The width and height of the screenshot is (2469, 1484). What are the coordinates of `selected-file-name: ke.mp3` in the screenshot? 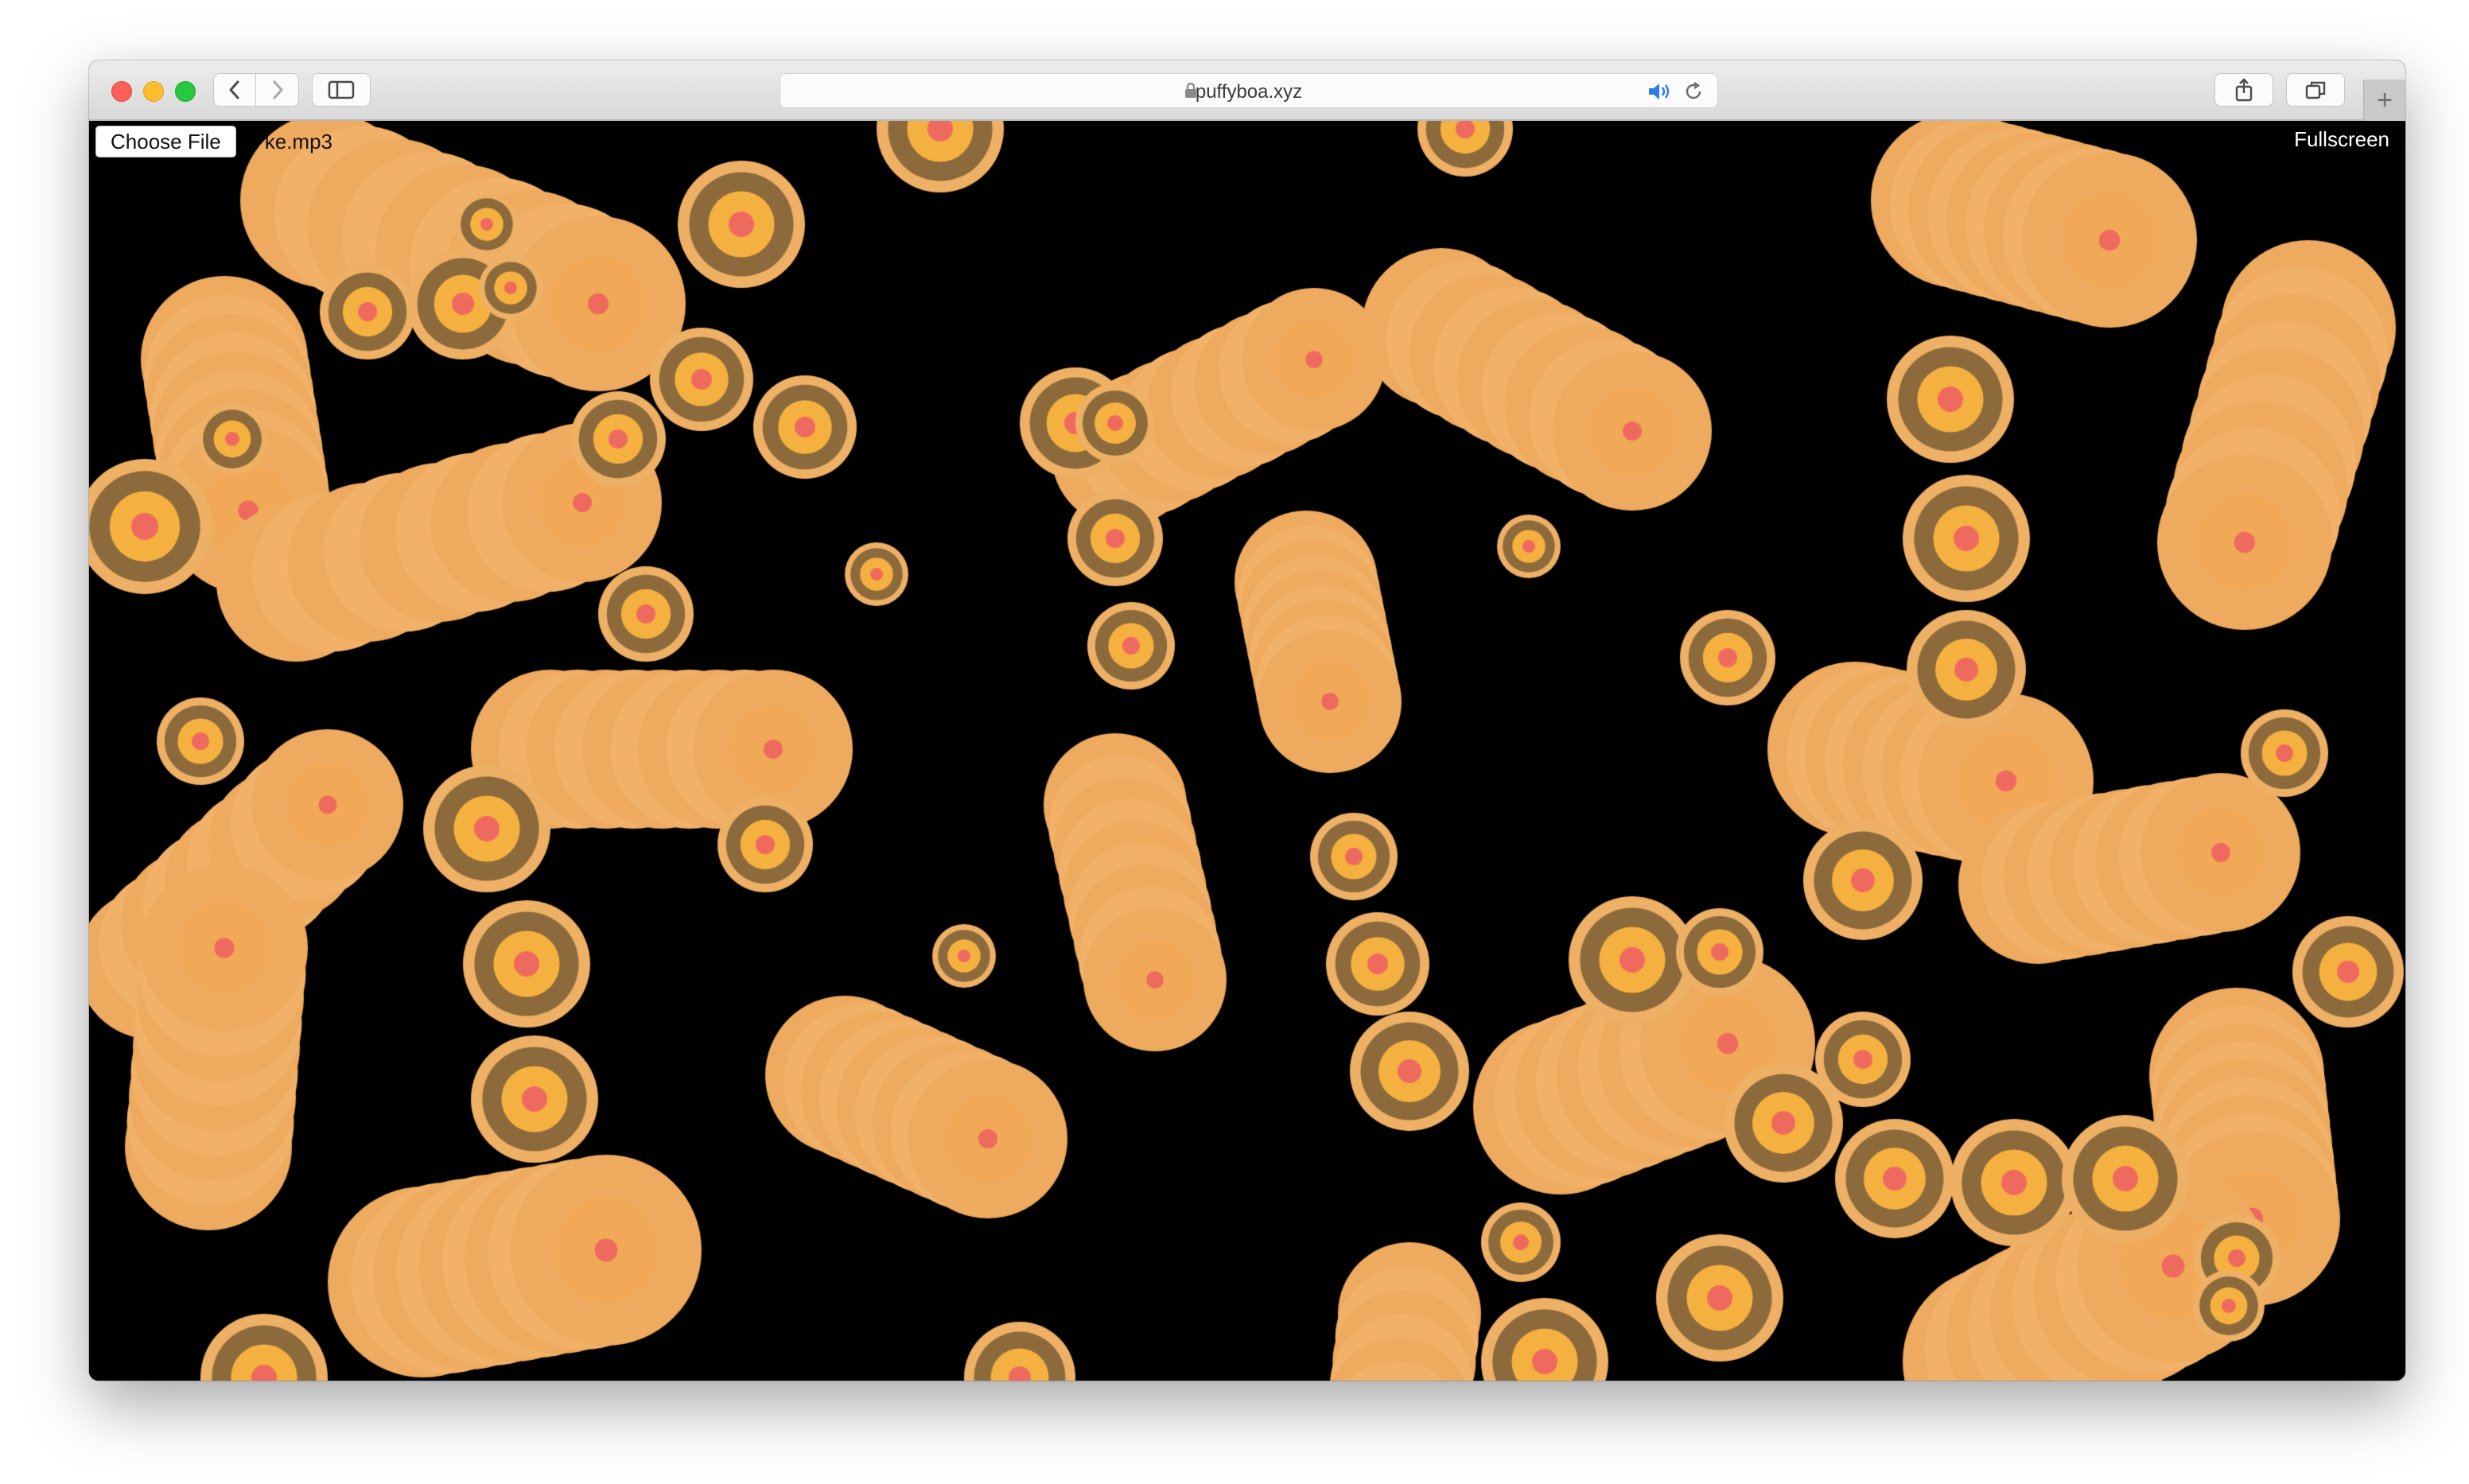 It's located at (298, 141).